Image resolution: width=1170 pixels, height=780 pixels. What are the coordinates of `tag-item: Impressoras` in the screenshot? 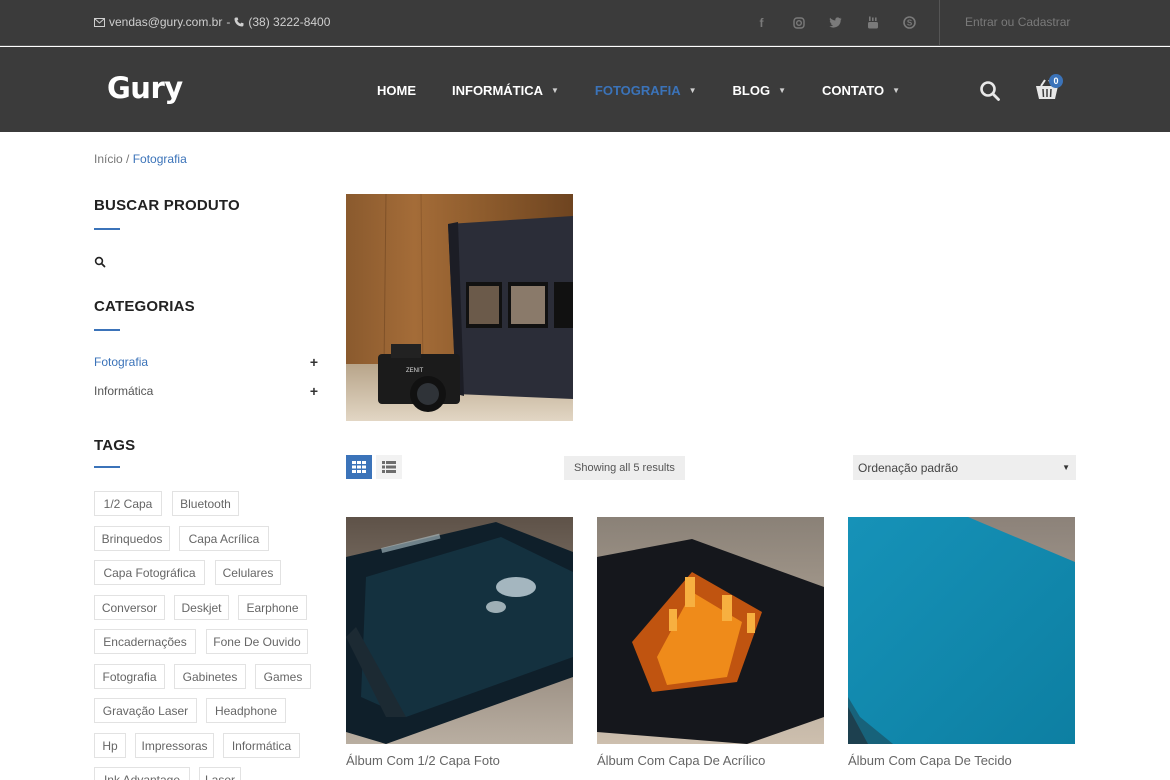 It's located at (174, 745).